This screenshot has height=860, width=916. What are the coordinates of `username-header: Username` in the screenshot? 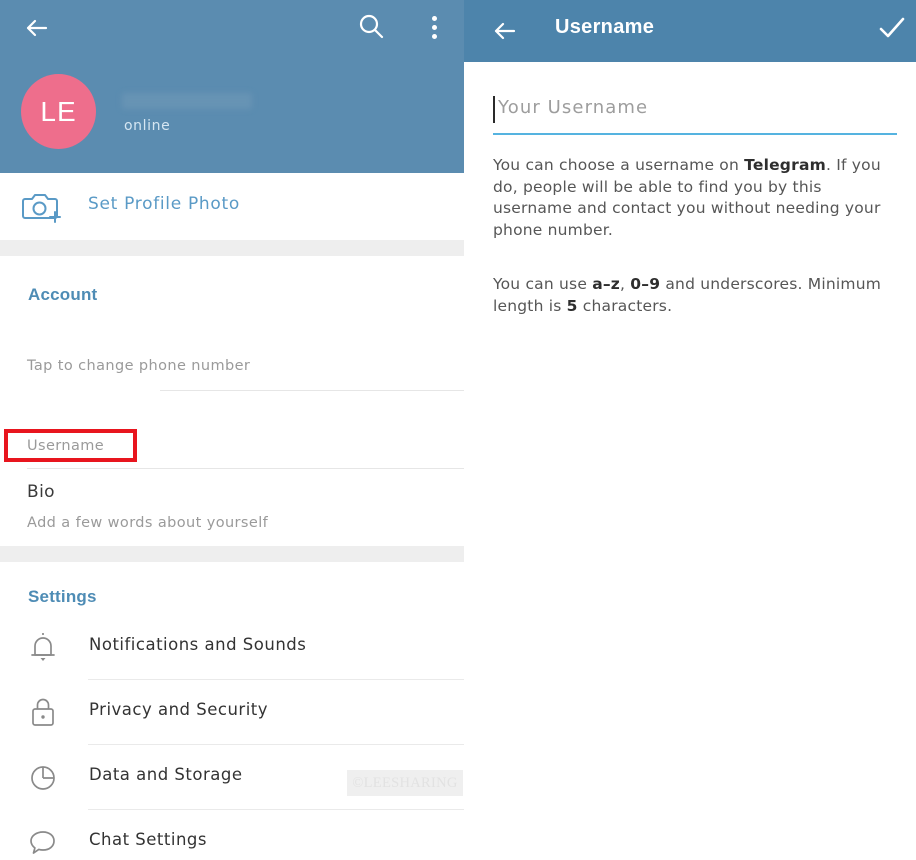 It's located at (690, 31).